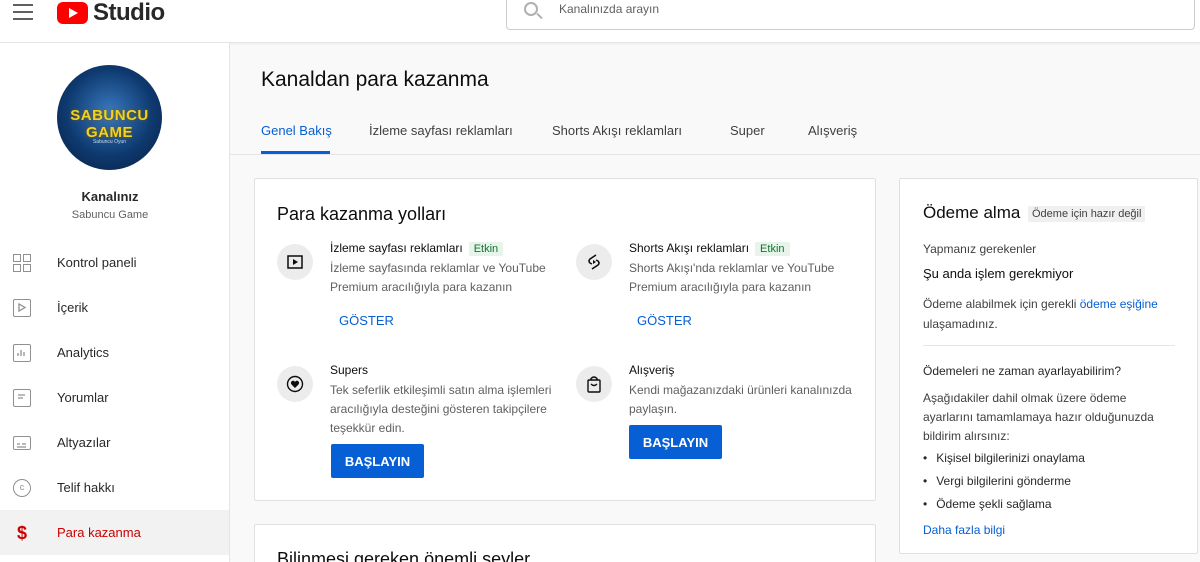 Image resolution: width=1200 pixels, height=562 pixels. Describe the element at coordinates (366, 320) in the screenshot. I see `show-watch-ads-button: GÖSTER` at that location.